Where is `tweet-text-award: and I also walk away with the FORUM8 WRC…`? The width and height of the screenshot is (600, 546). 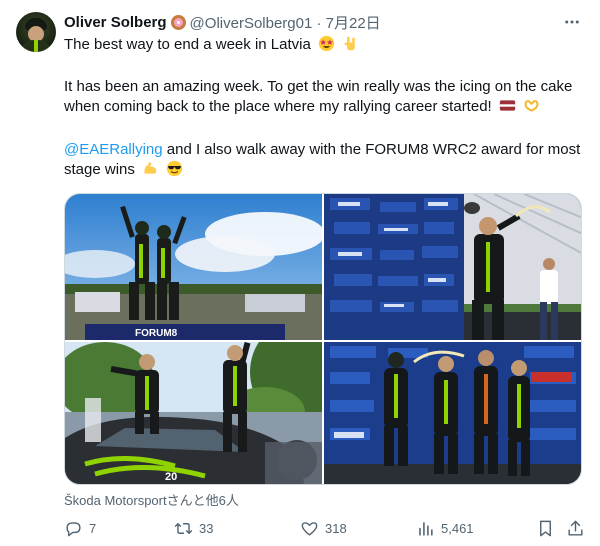
tweet-text-award: and I also walk away with the FORUM8 WRC… is located at coordinates (371, 149).